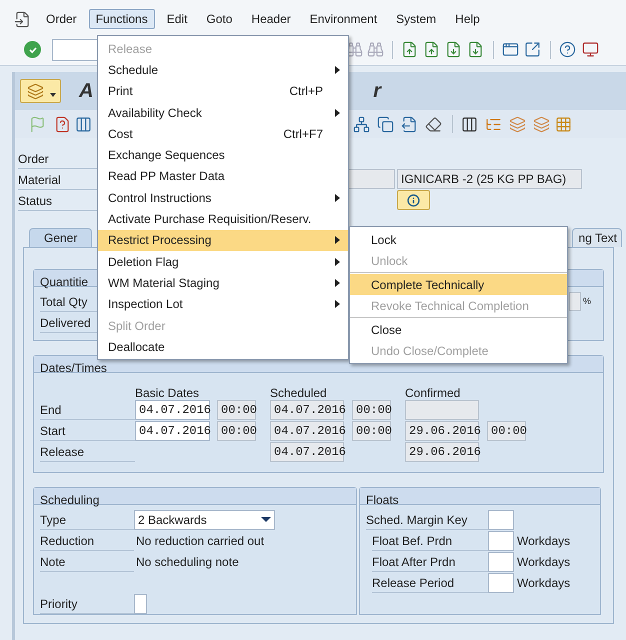 This screenshot has width=626, height=640. Describe the element at coordinates (432, 393) in the screenshot. I see `column-header: Confirmed` at that location.